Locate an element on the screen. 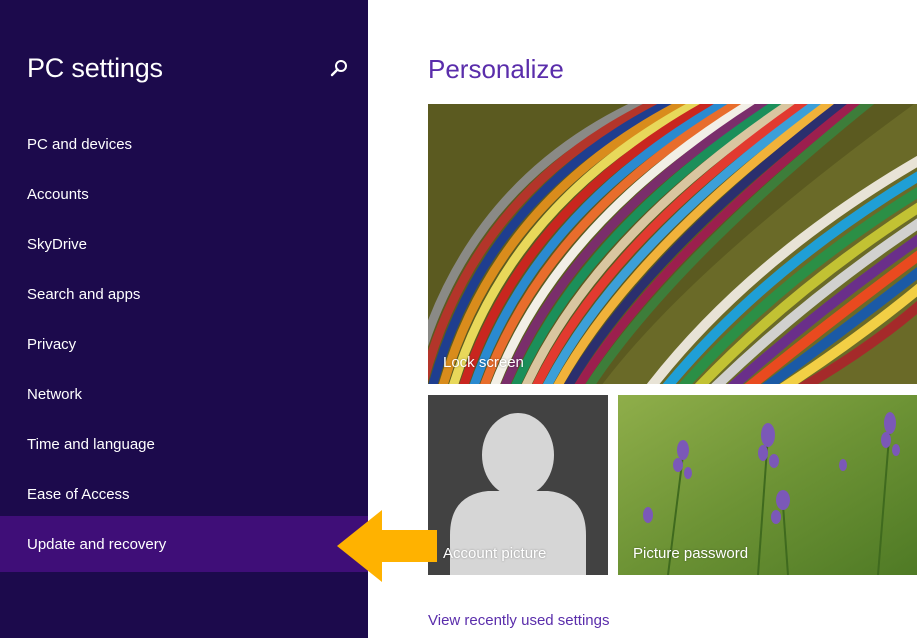  sidebar-title: PC settings is located at coordinates (95, 68).